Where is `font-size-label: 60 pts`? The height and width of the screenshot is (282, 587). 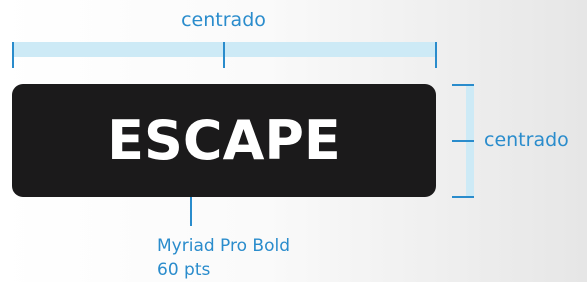 font-size-label: 60 pts is located at coordinates (184, 270).